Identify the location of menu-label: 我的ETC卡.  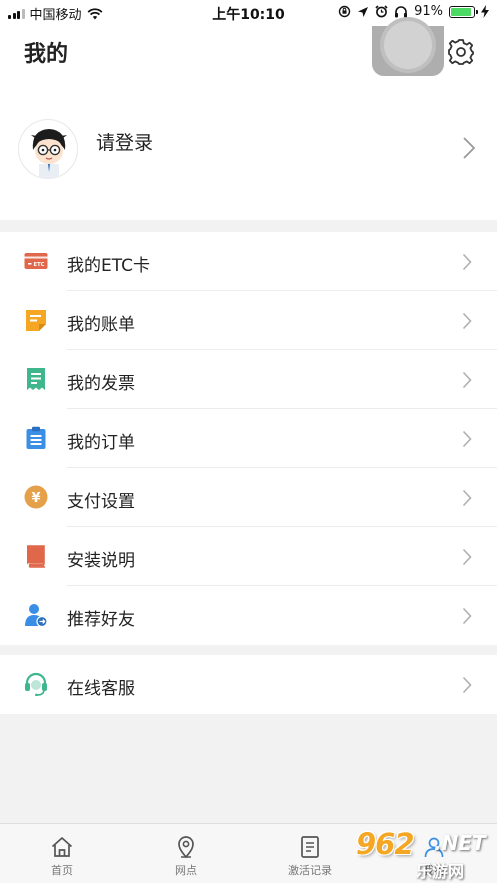
(108, 266).